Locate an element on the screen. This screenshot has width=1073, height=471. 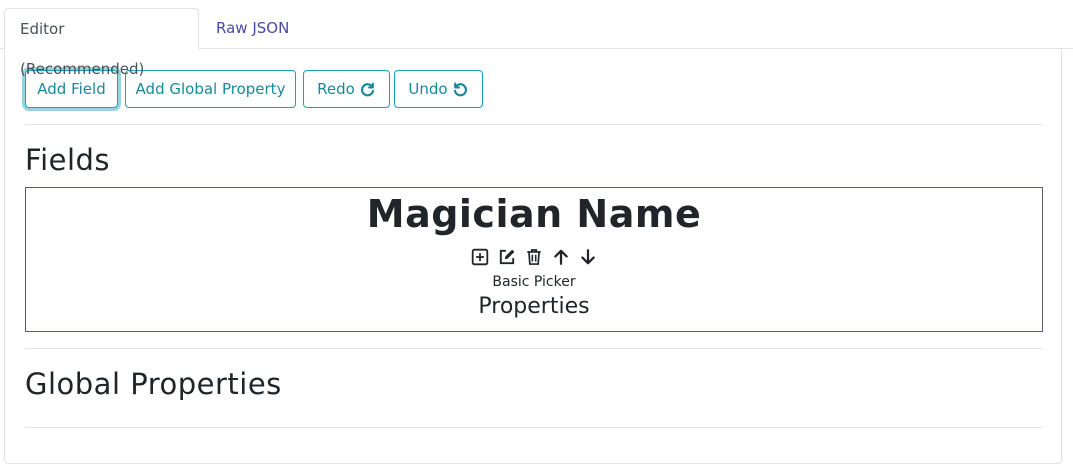
redo-button: Redo is located at coordinates (346, 89).